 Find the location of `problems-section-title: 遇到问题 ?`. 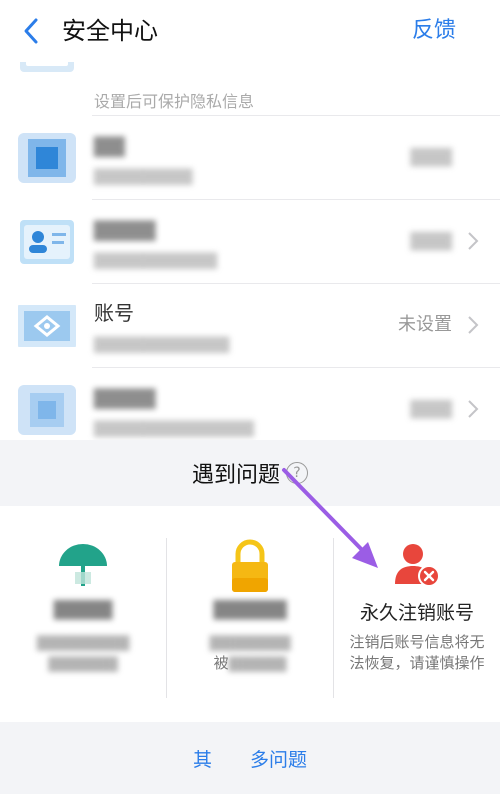

problems-section-title: 遇到问题 ? is located at coordinates (250, 473).